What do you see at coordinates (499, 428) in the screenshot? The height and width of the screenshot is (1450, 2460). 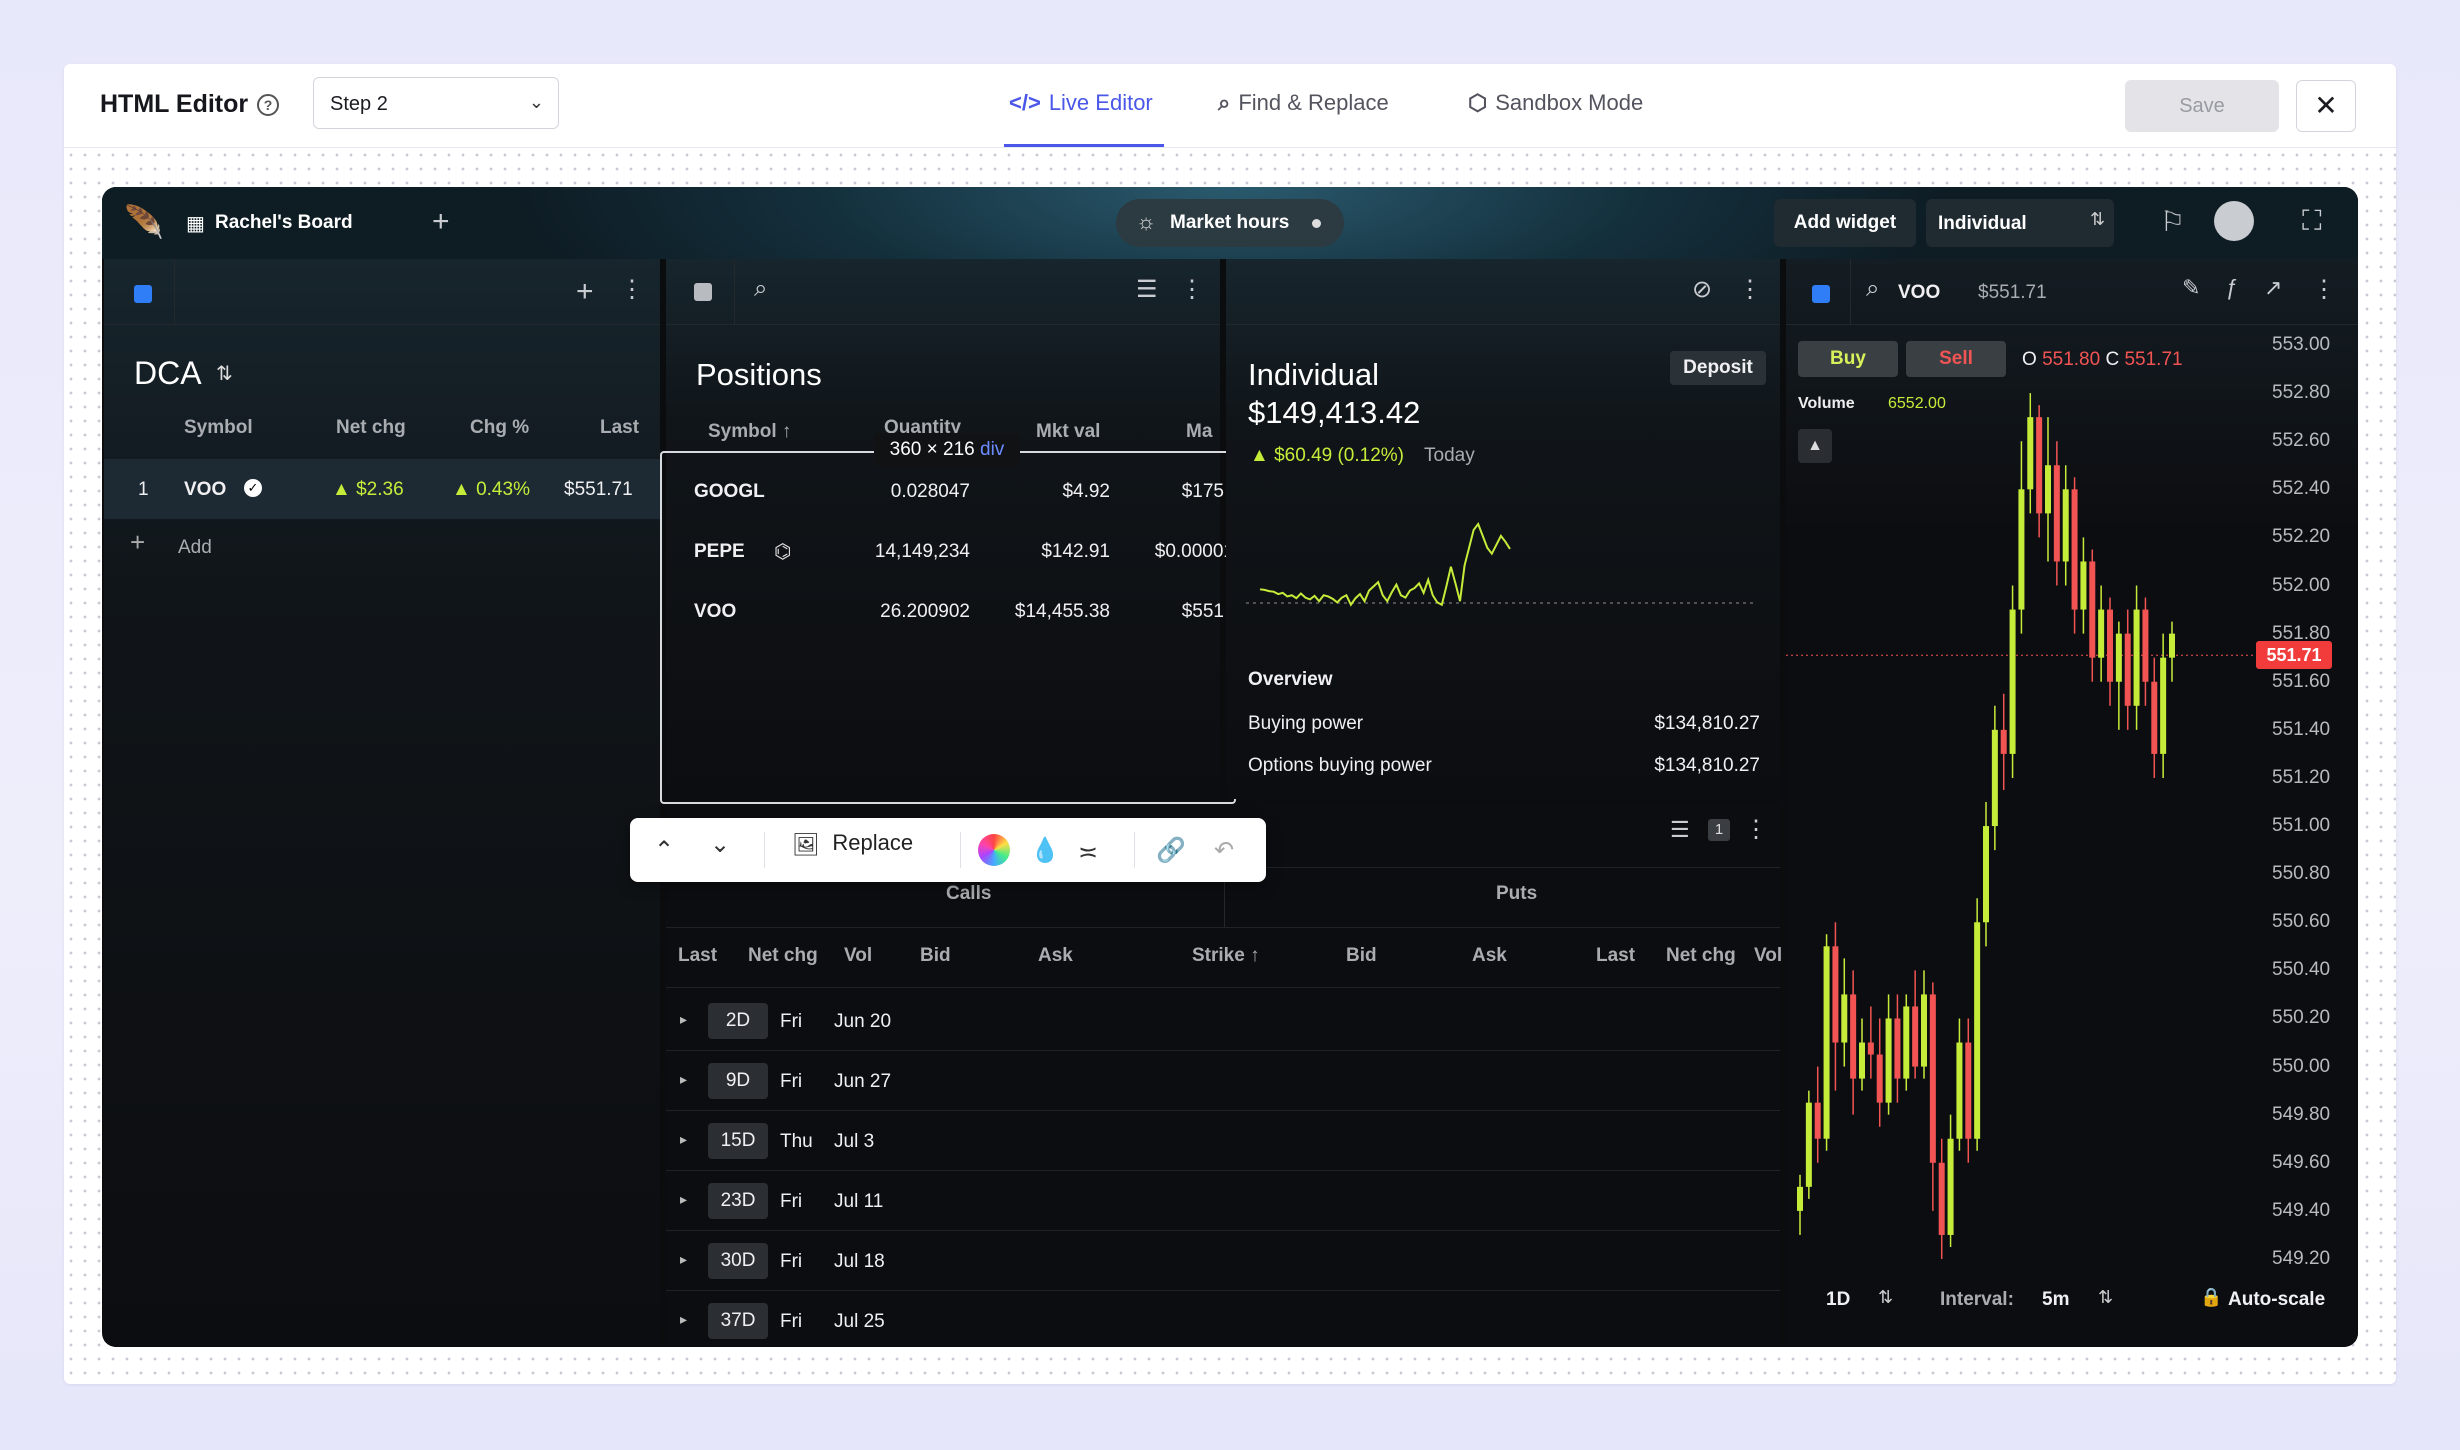 I see `column-header-chg-pct: Chg %` at bounding box center [499, 428].